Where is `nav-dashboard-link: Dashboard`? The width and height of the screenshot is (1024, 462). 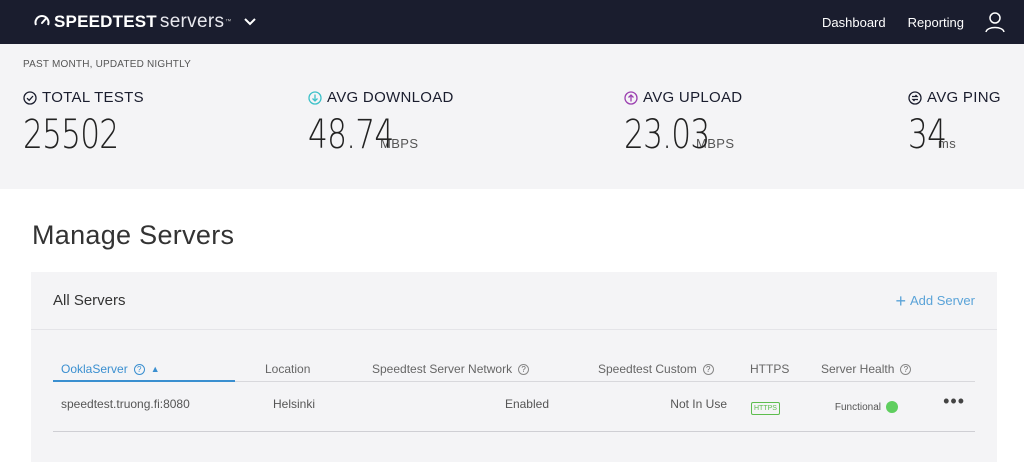 nav-dashboard-link: Dashboard is located at coordinates (854, 22).